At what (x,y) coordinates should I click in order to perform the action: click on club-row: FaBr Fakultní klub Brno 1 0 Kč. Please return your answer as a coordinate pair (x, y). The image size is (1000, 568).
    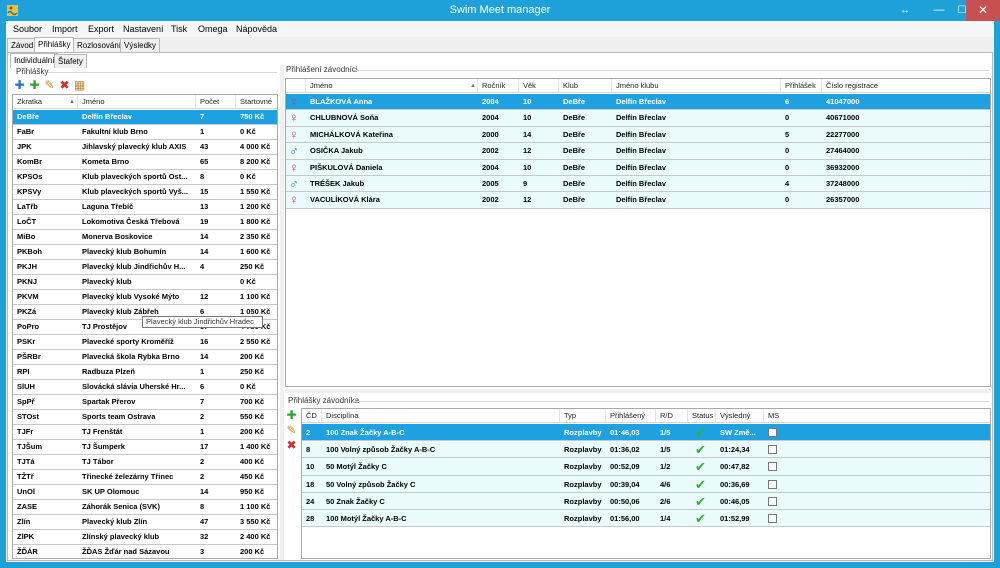
    Looking at the image, I should click on (145, 132).